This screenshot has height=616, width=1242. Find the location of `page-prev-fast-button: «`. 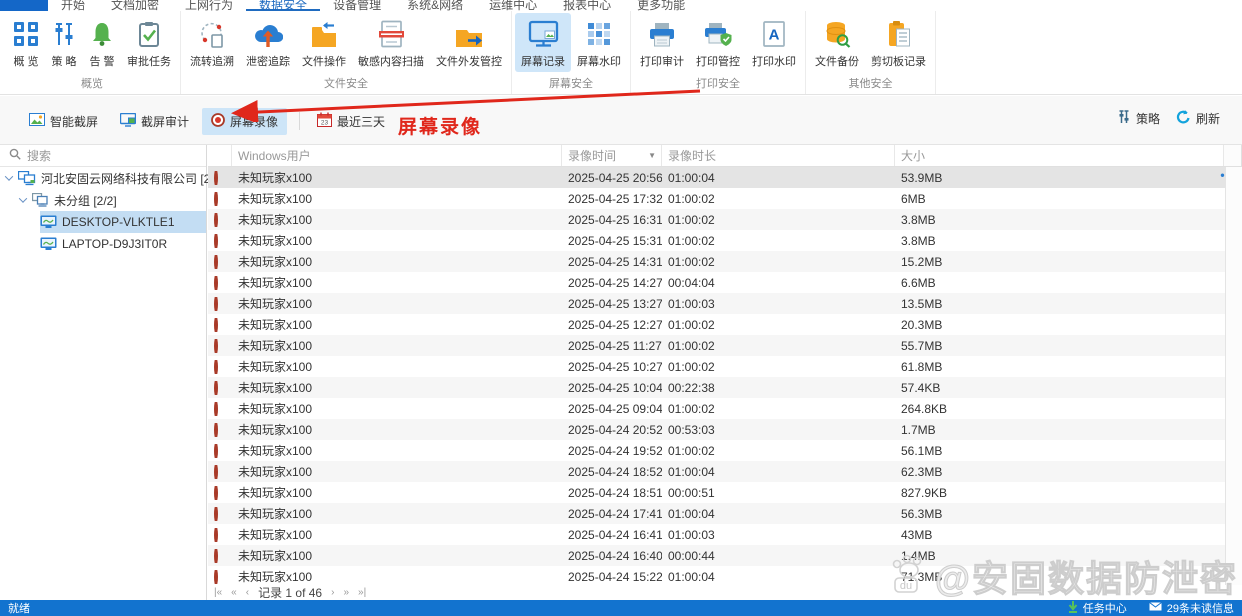

page-prev-fast-button: « is located at coordinates (234, 592).